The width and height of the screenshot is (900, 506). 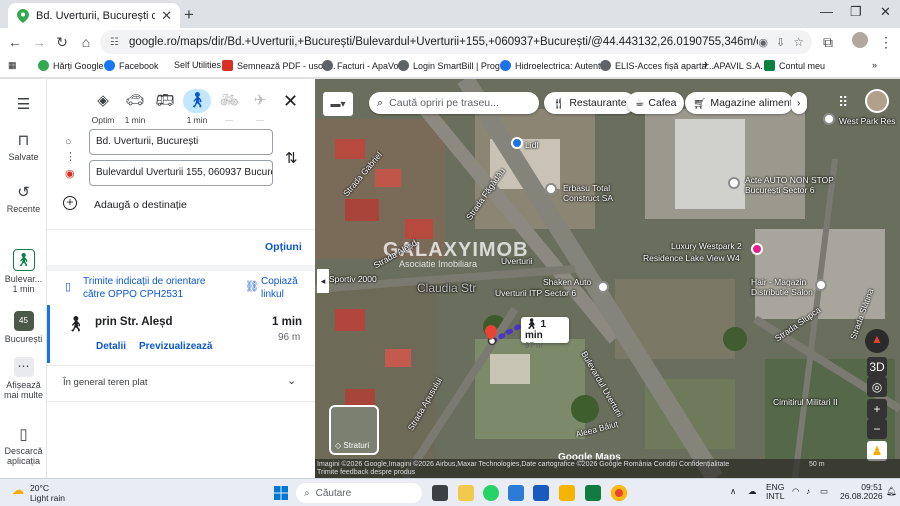 What do you see at coordinates (619, 493) in the screenshot?
I see `chrome-icon` at bounding box center [619, 493].